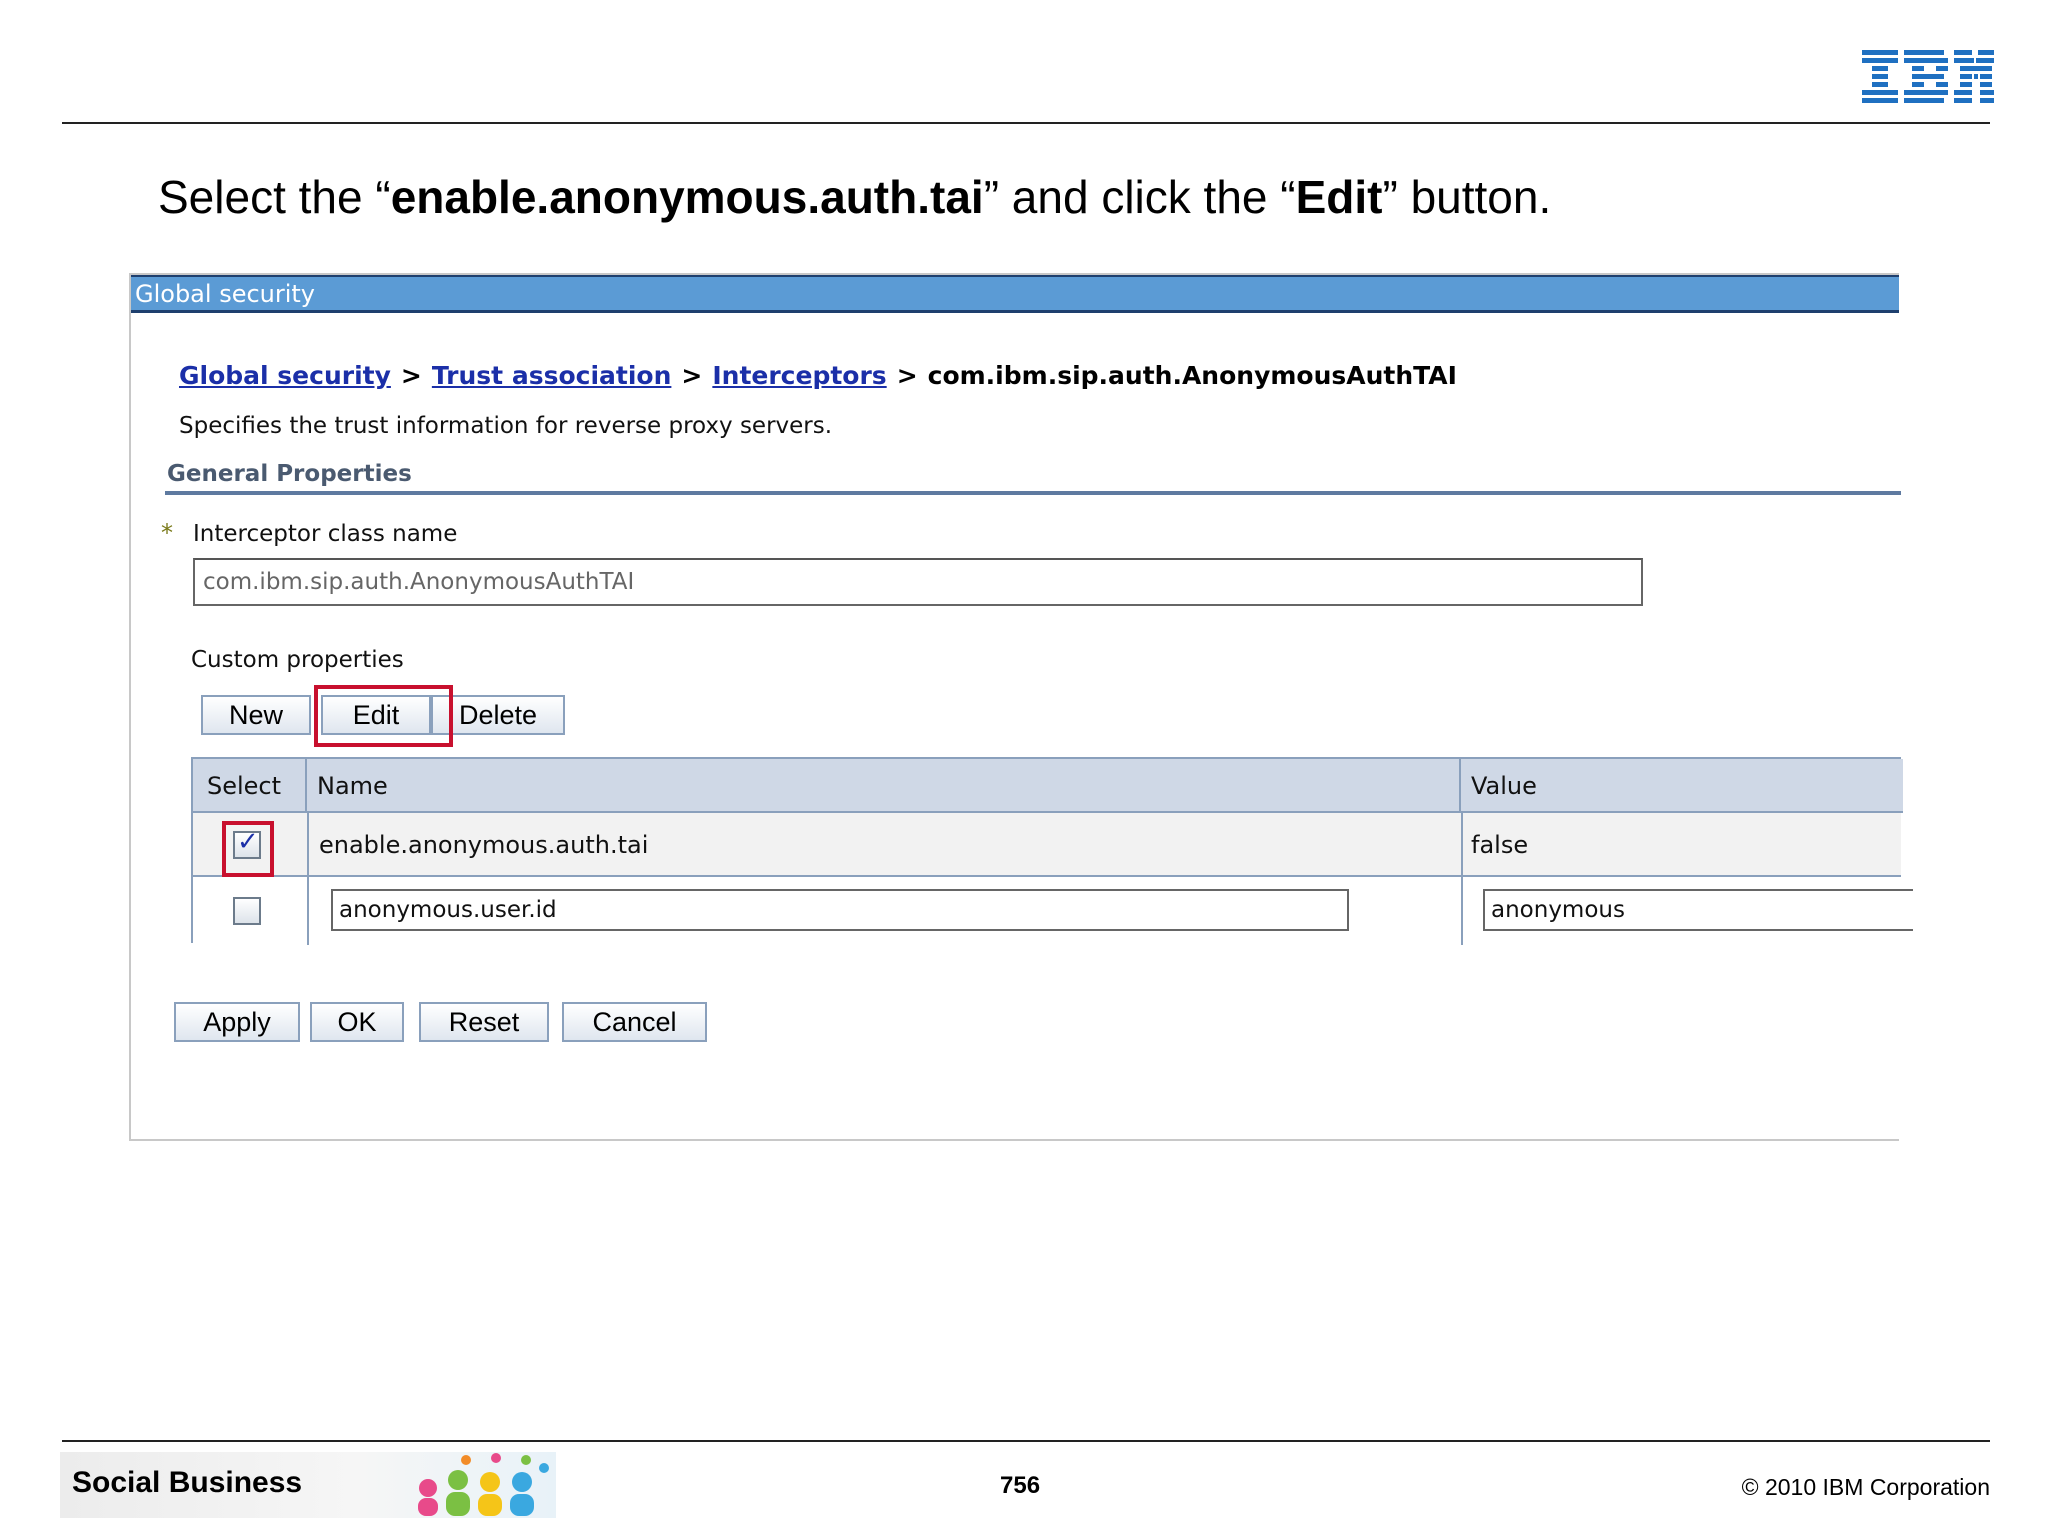 This screenshot has width=2048, height=1536. I want to click on ibm-logo, so click(1928, 76).